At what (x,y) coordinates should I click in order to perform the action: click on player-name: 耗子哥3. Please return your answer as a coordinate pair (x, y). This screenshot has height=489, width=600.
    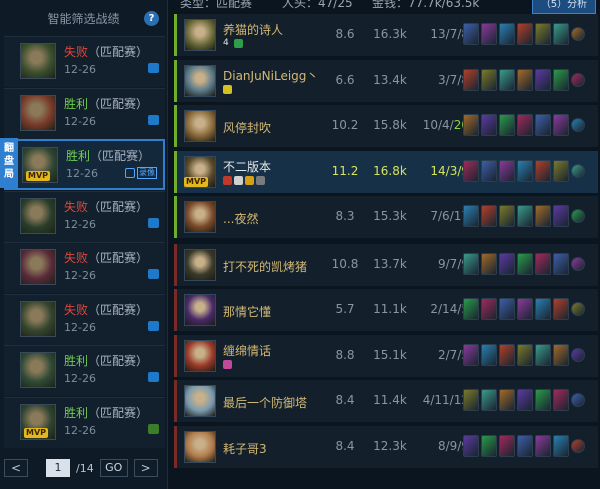
    Looking at the image, I should click on (245, 448).